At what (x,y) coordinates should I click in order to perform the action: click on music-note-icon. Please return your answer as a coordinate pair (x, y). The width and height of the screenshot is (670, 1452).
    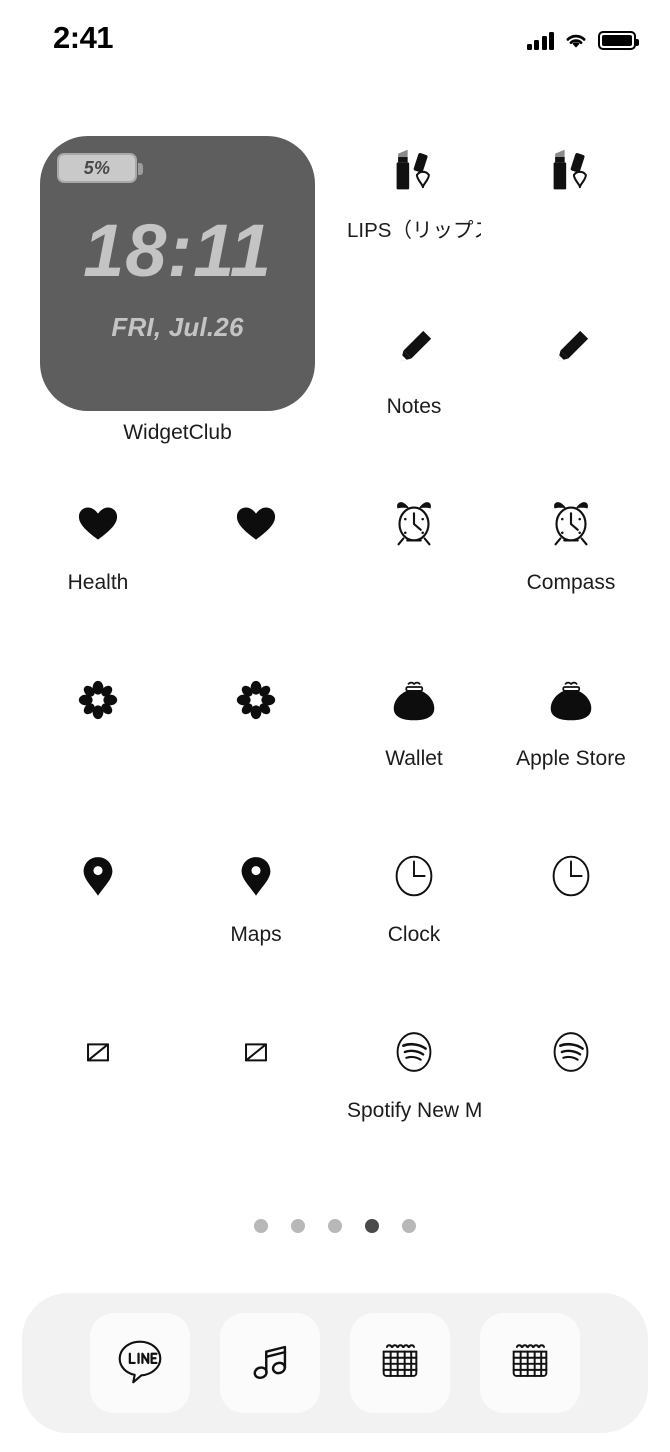
    Looking at the image, I should click on (270, 1363).